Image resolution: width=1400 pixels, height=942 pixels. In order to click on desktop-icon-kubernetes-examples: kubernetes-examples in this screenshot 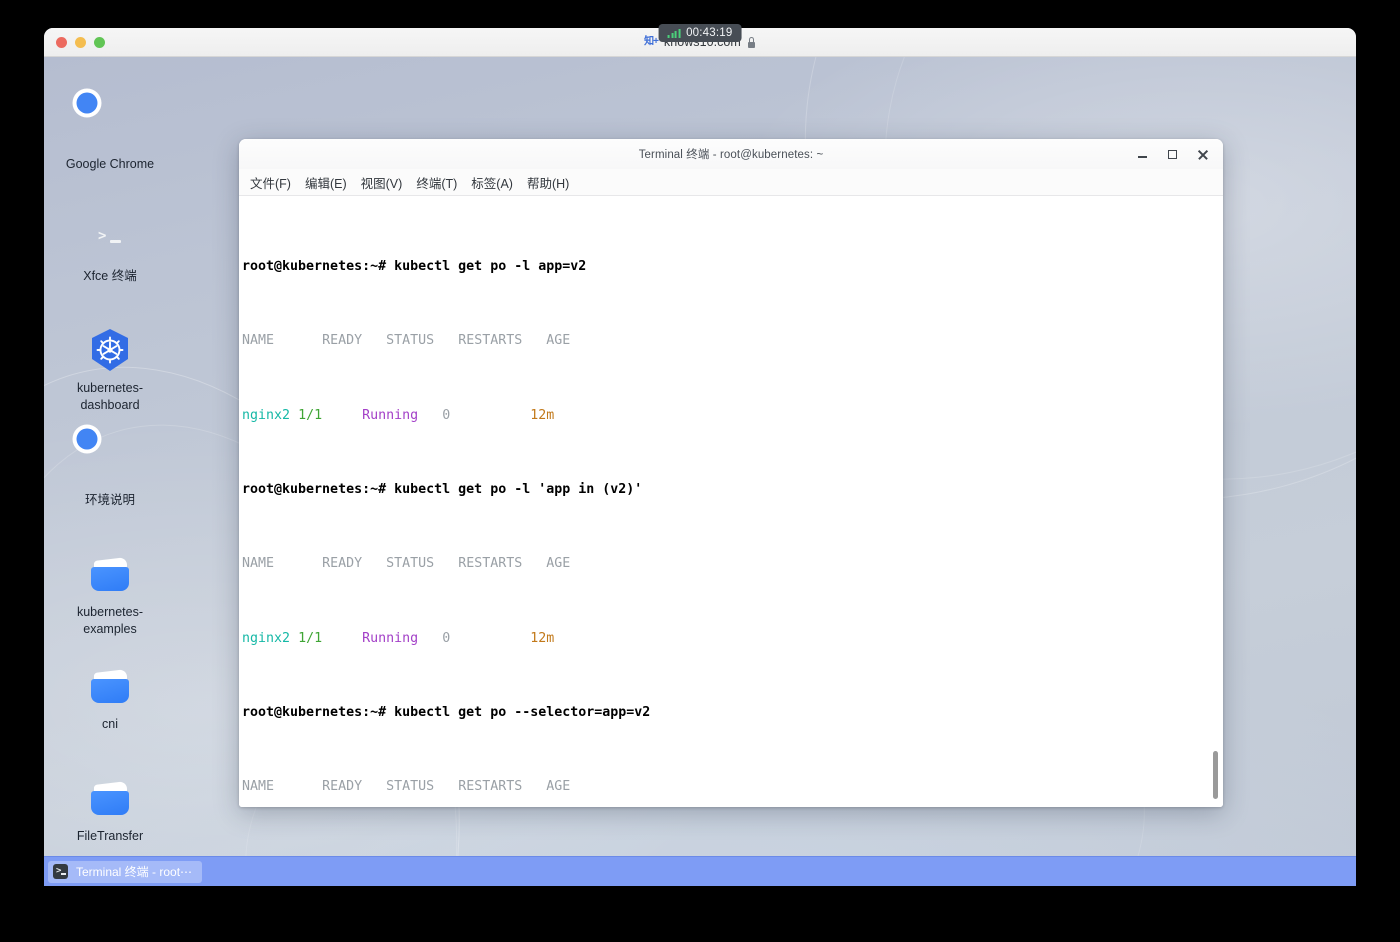, I will do `click(110, 594)`.